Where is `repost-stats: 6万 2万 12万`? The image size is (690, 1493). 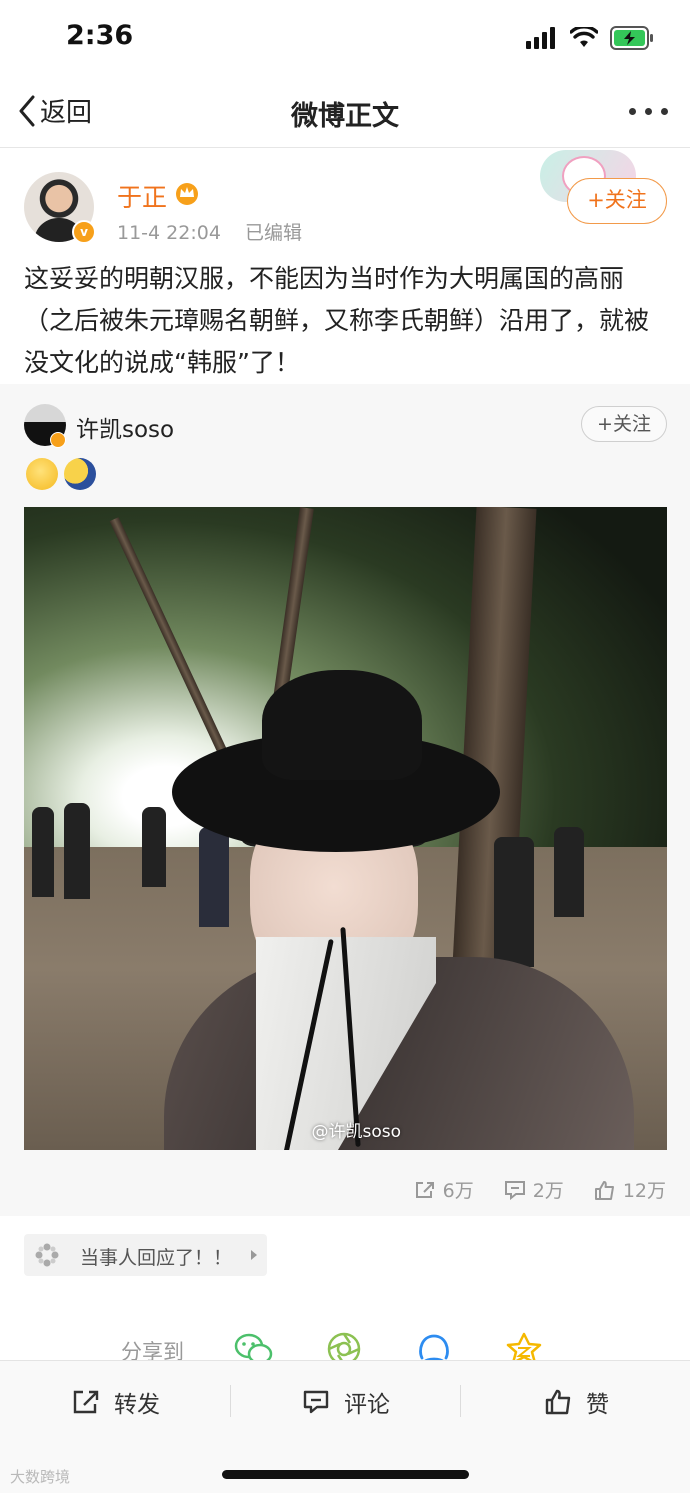
repost-stats: 6万 2万 12万 is located at coordinates (540, 1189).